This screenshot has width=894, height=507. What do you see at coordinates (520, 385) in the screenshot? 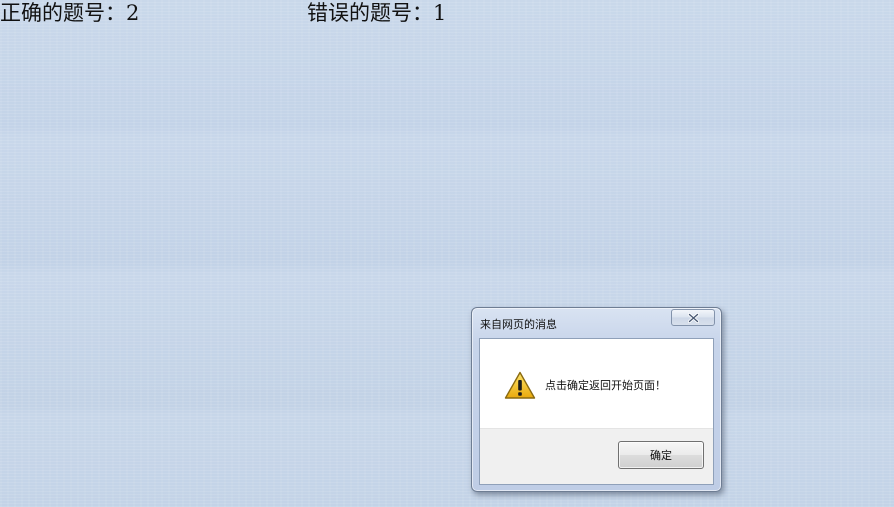
I see `warning-icon` at bounding box center [520, 385].